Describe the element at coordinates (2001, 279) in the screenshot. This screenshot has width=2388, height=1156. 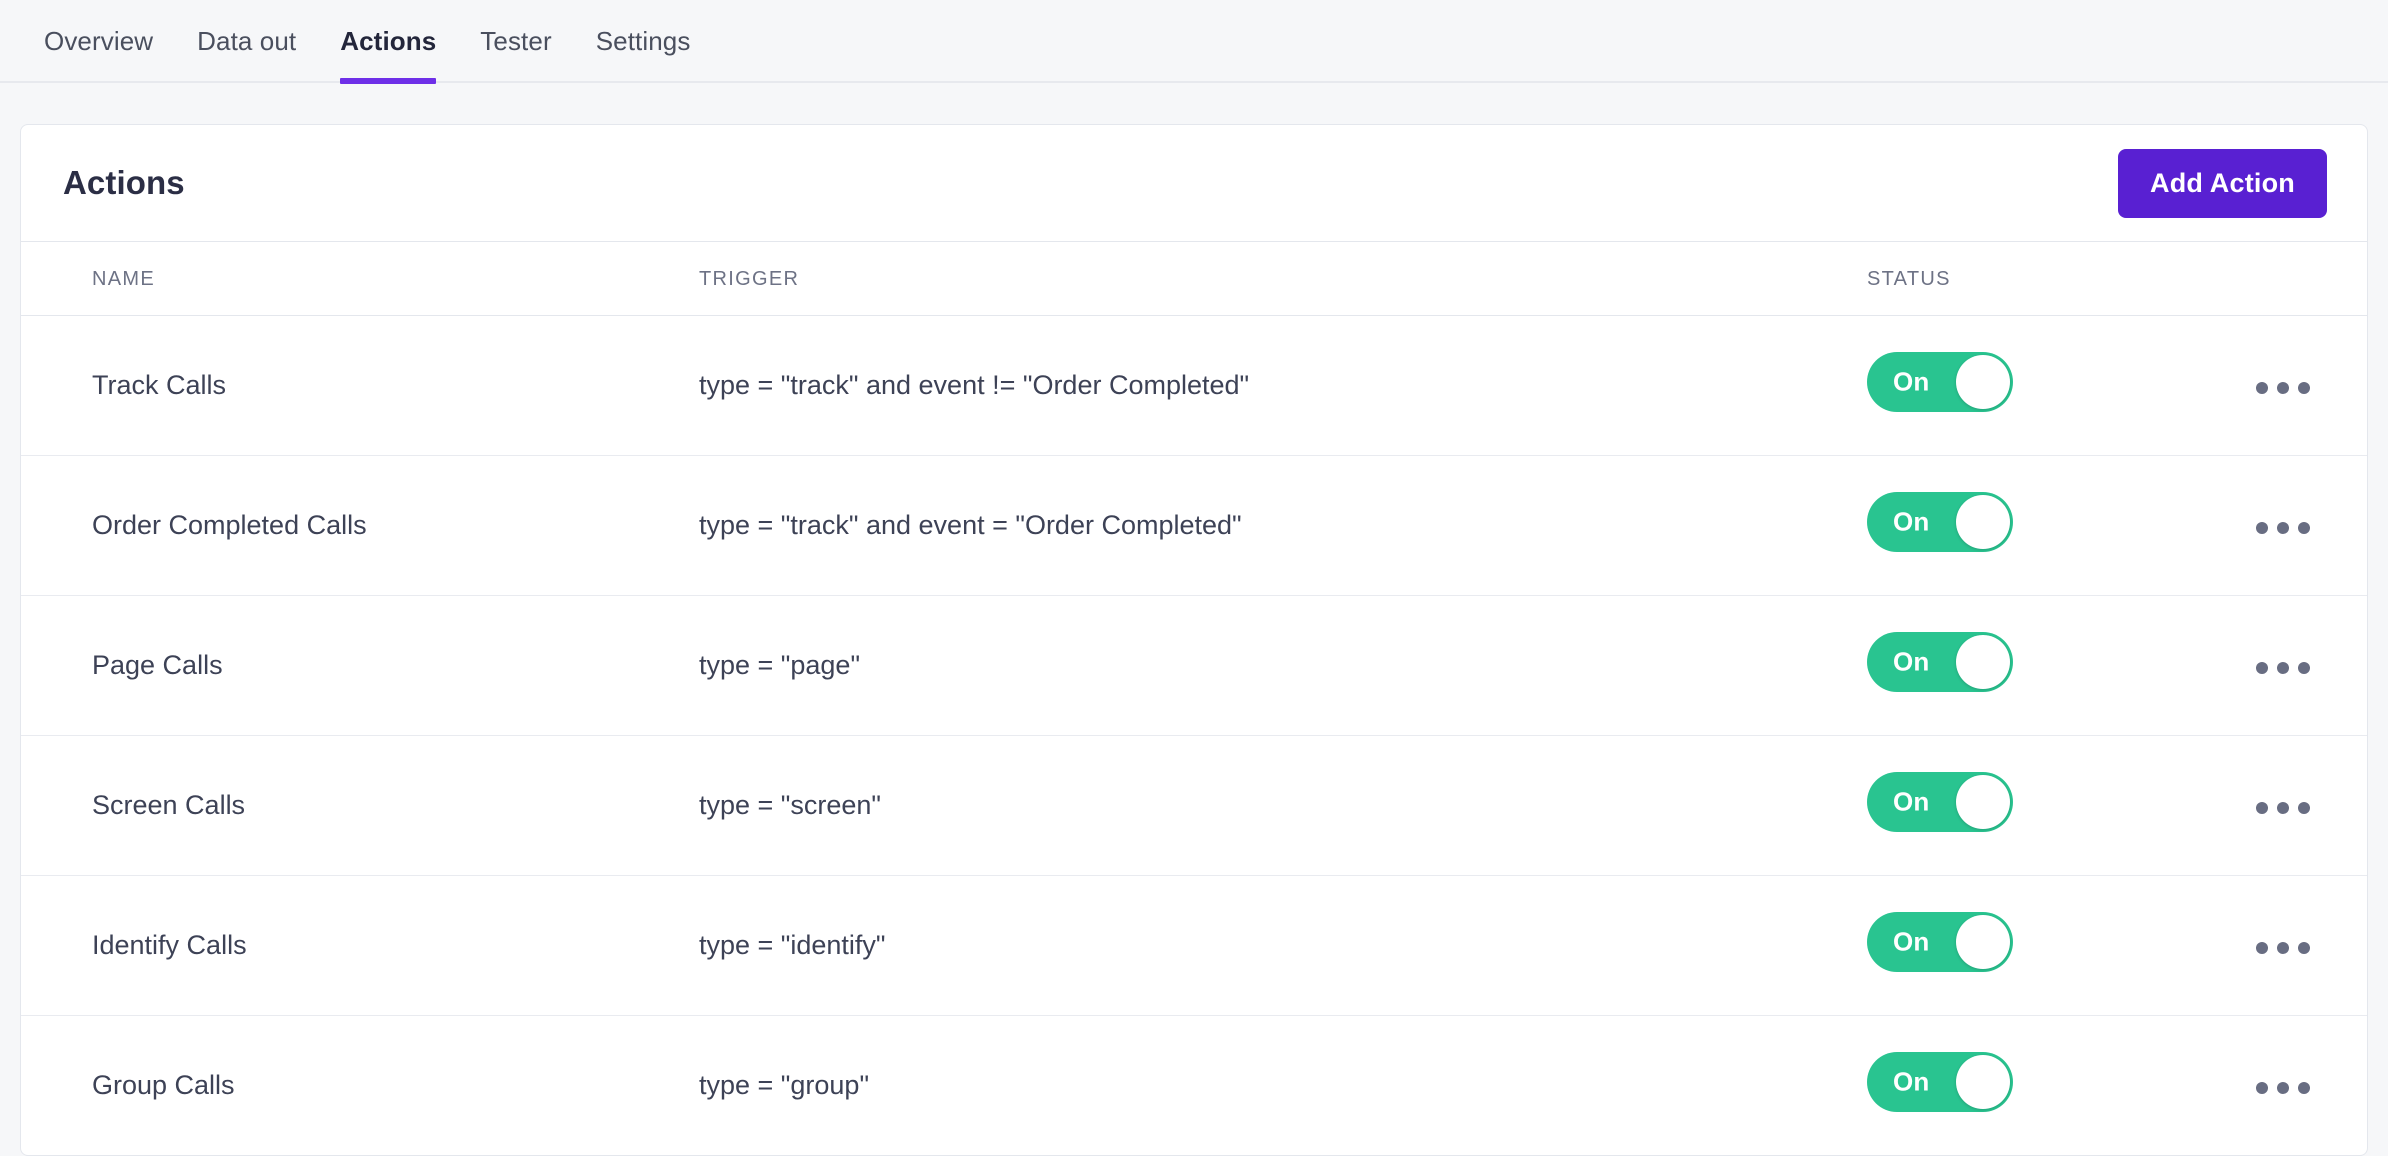
I see `column-header-status: STATUS` at that location.